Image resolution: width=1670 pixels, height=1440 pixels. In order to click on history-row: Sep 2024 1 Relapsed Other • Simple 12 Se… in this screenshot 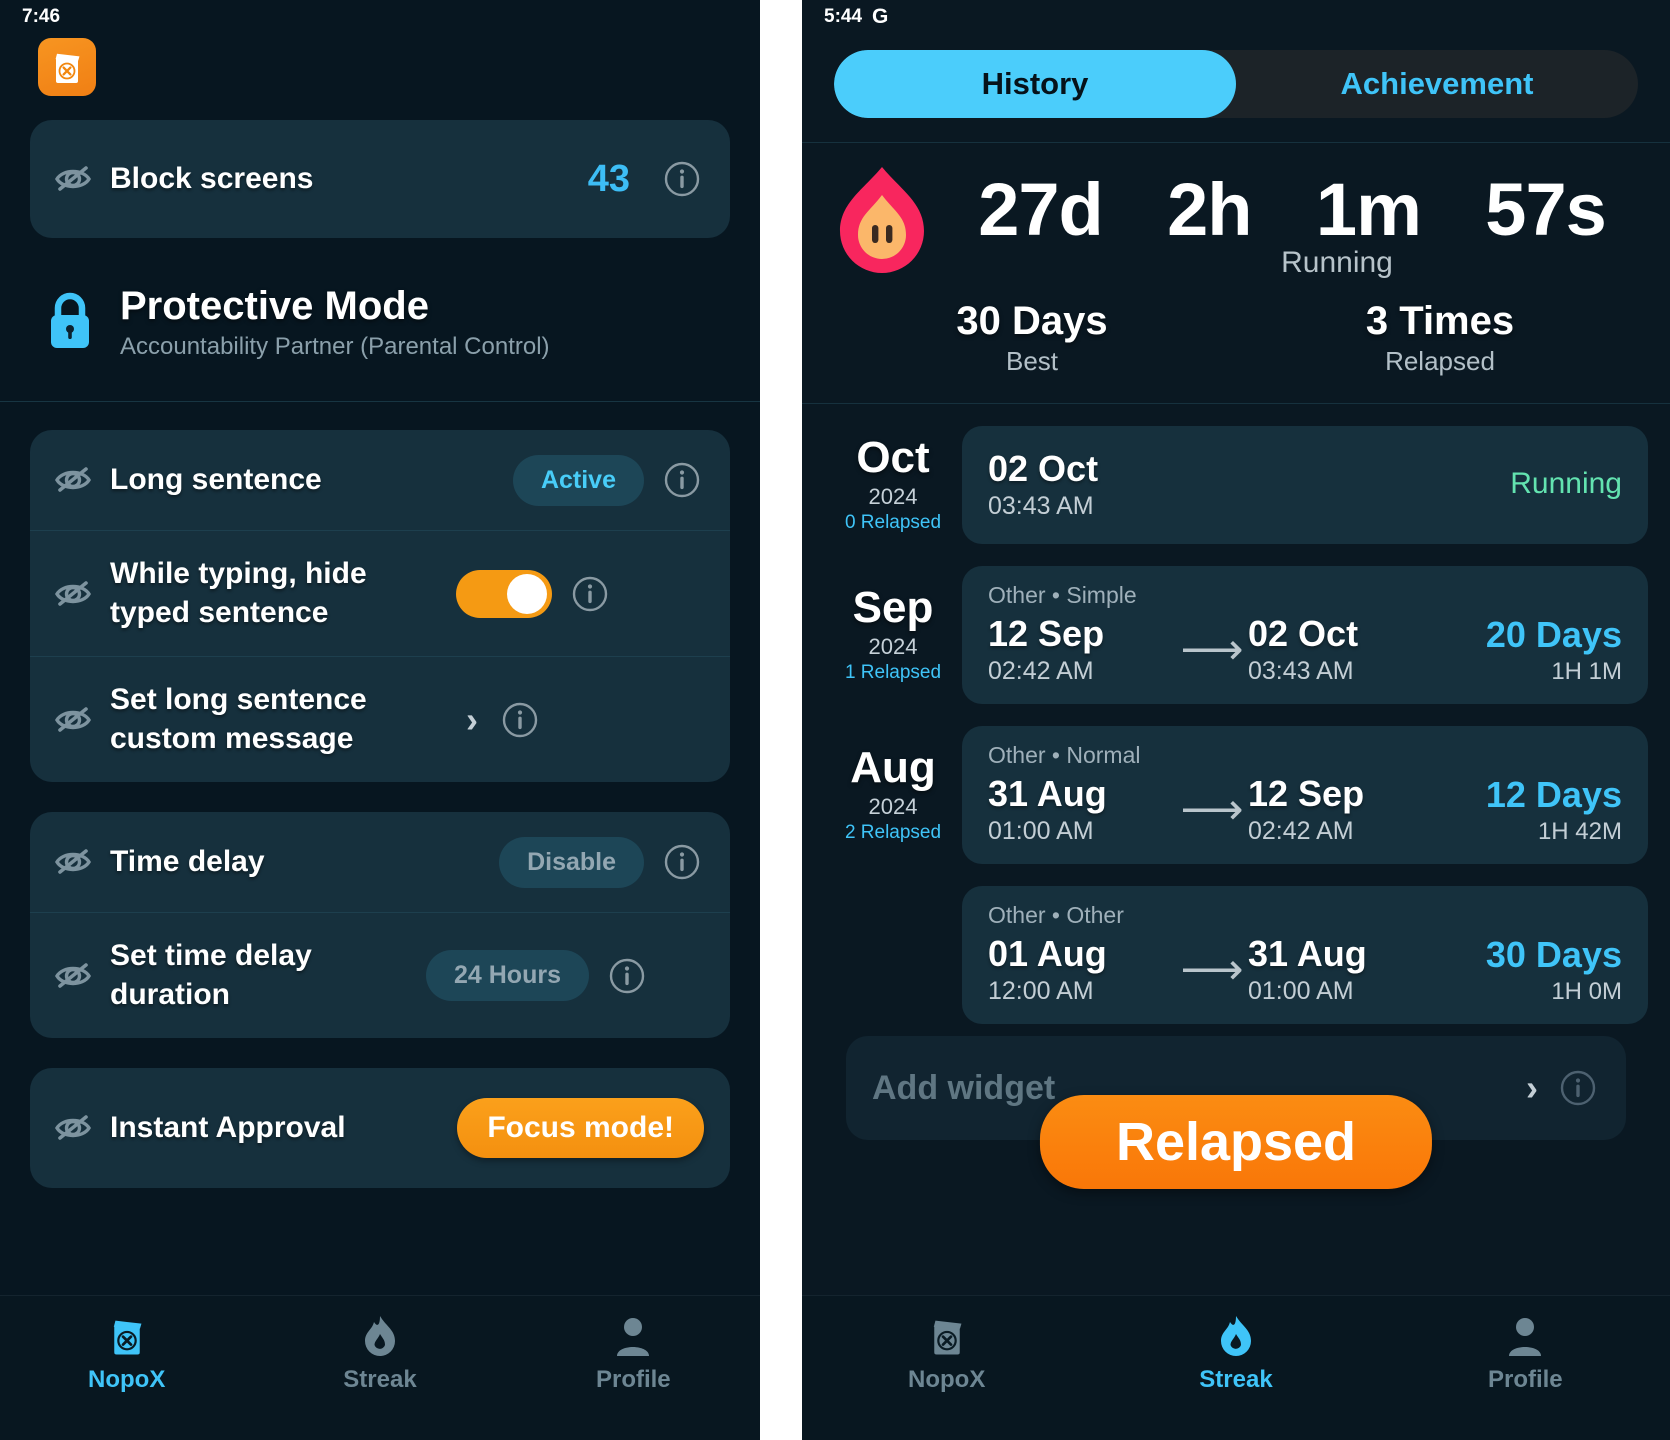, I will do `click(1236, 635)`.